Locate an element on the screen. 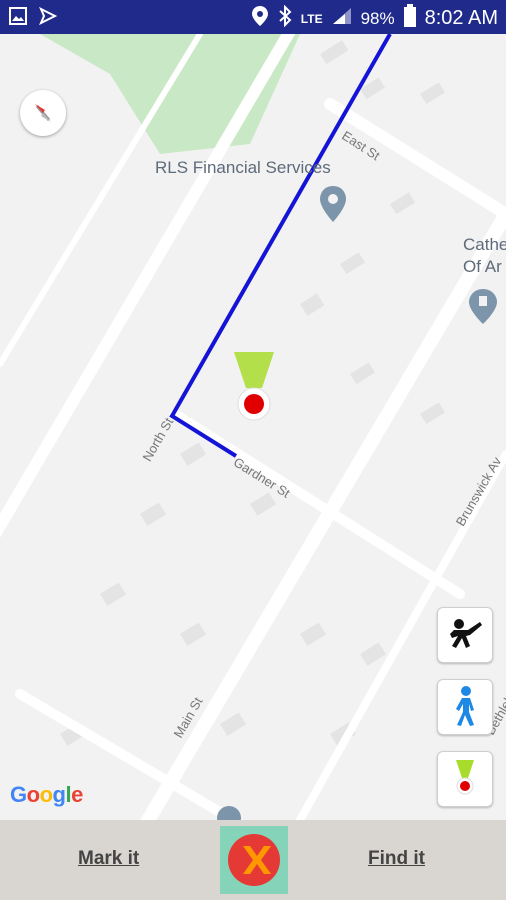 This screenshot has height=900, width=506. place-label: RLS Financial Services is located at coordinates (243, 167).